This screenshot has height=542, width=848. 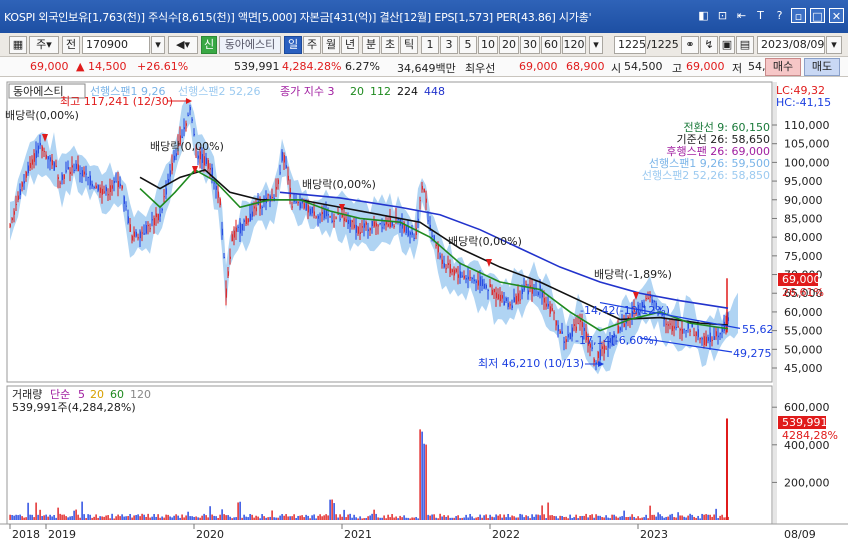 I want to click on link-icon: ⚭, so click(x=690, y=45).